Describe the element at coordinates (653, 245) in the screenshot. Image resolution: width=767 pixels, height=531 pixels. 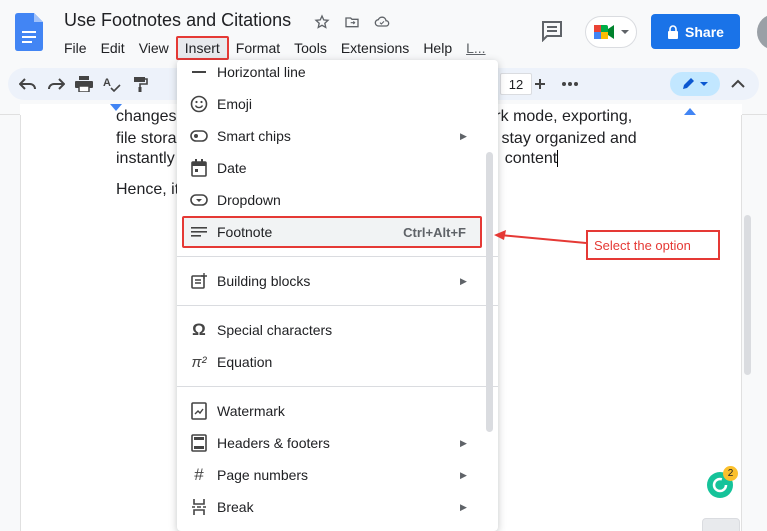
I see `annotation-callout: Select the option` at that location.